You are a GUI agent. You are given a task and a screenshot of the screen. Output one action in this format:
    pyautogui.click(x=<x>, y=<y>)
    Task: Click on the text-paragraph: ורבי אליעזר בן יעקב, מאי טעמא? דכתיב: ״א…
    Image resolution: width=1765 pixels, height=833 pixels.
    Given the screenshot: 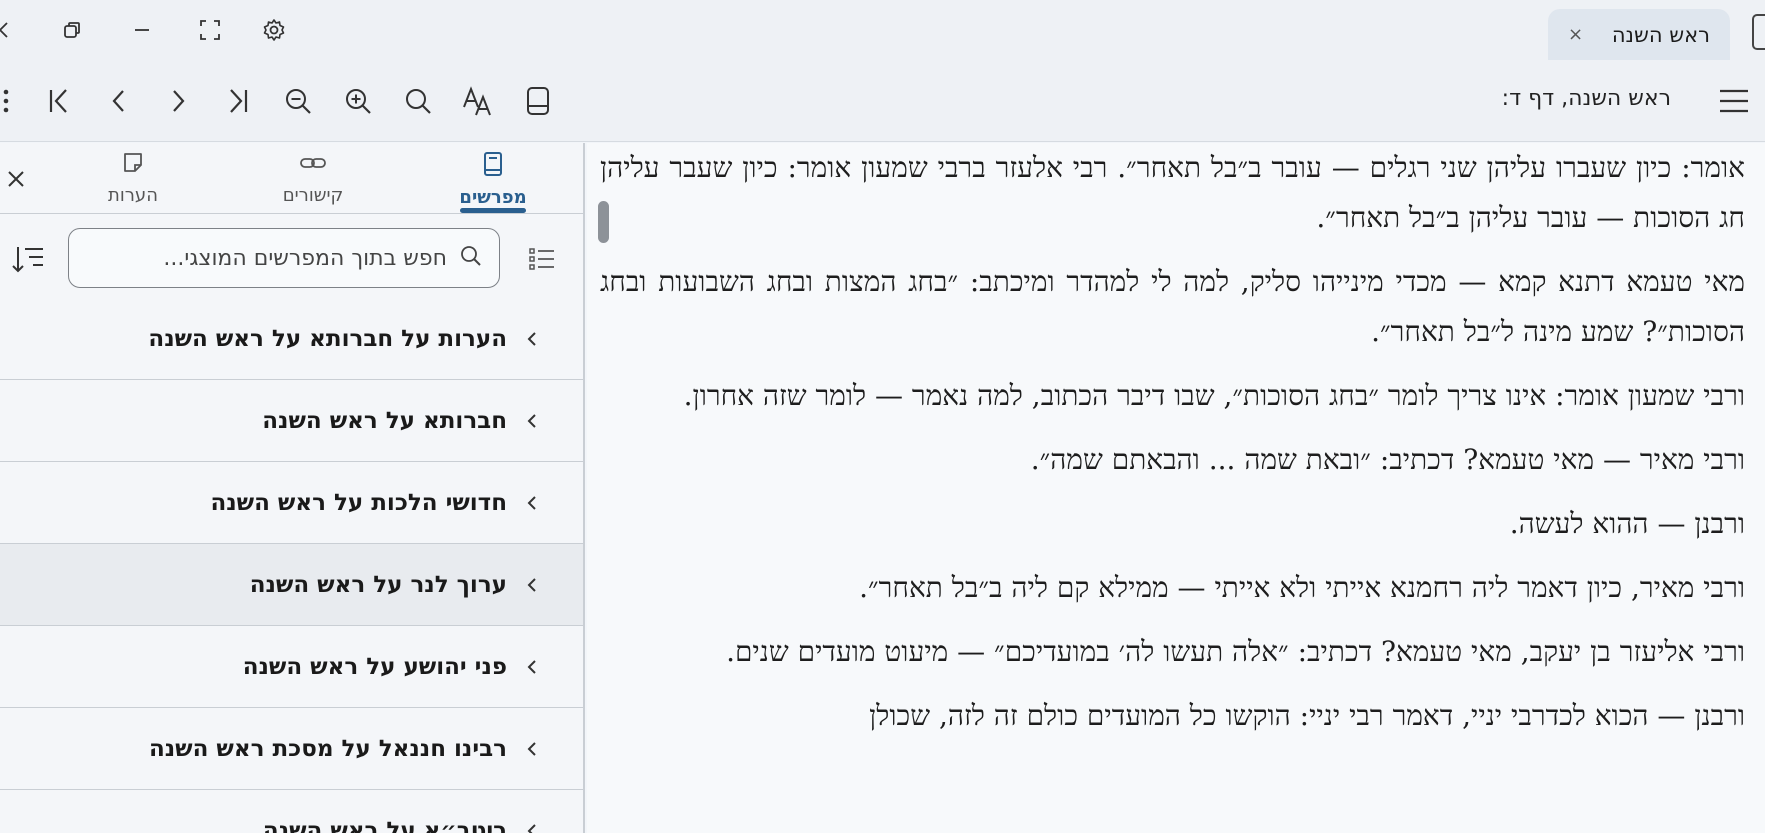 What is the action you would take?
    pyautogui.click(x=1235, y=651)
    